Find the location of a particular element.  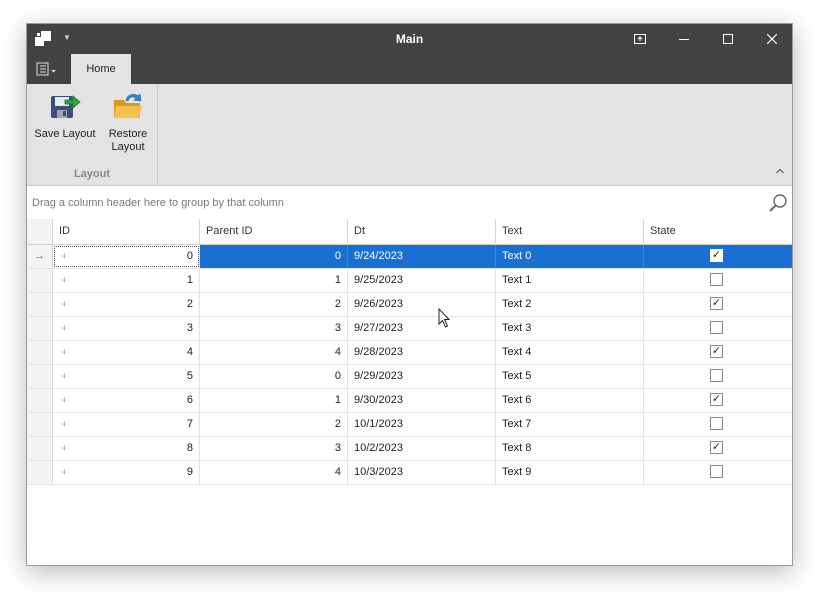

cell-text: Text 6 is located at coordinates (570, 400).